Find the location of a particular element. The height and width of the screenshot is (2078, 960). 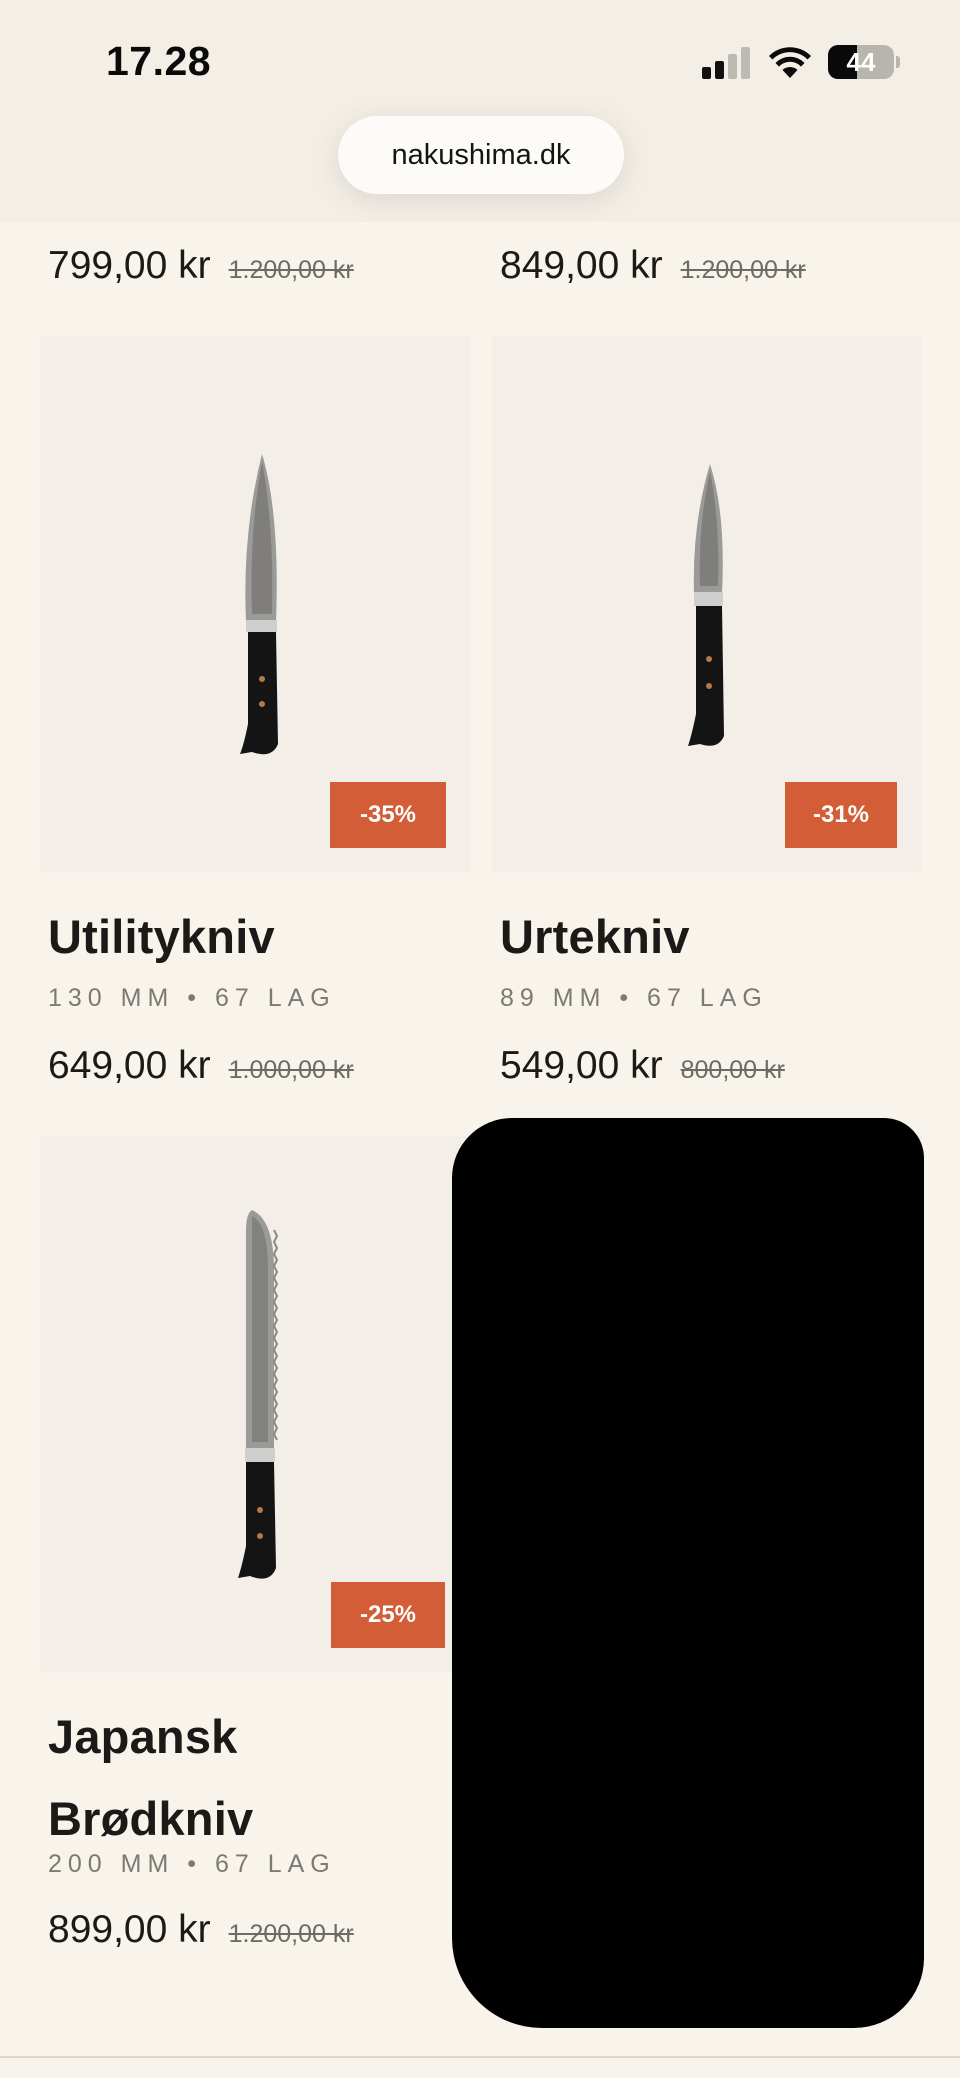

battery-tip is located at coordinates (898, 62).